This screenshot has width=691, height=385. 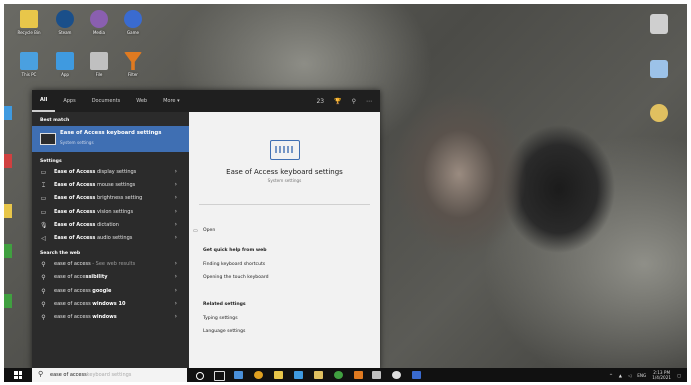 What do you see at coordinates (110, 291) in the screenshot?
I see `web-result-item: ⚲ ease of access google ›` at bounding box center [110, 291].